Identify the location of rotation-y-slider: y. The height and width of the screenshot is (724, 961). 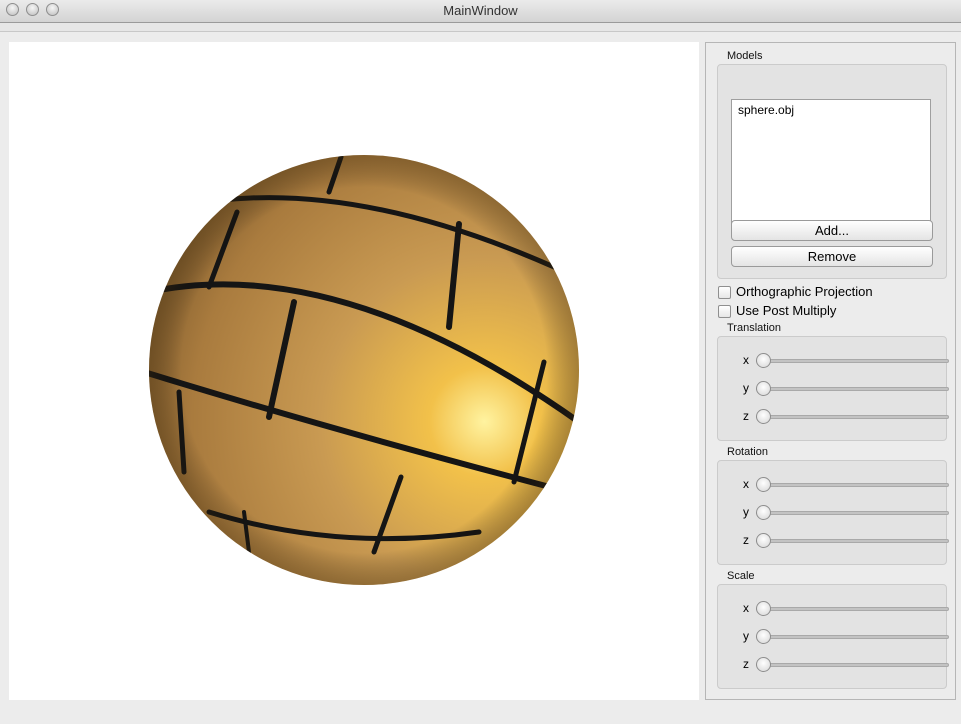
(841, 513).